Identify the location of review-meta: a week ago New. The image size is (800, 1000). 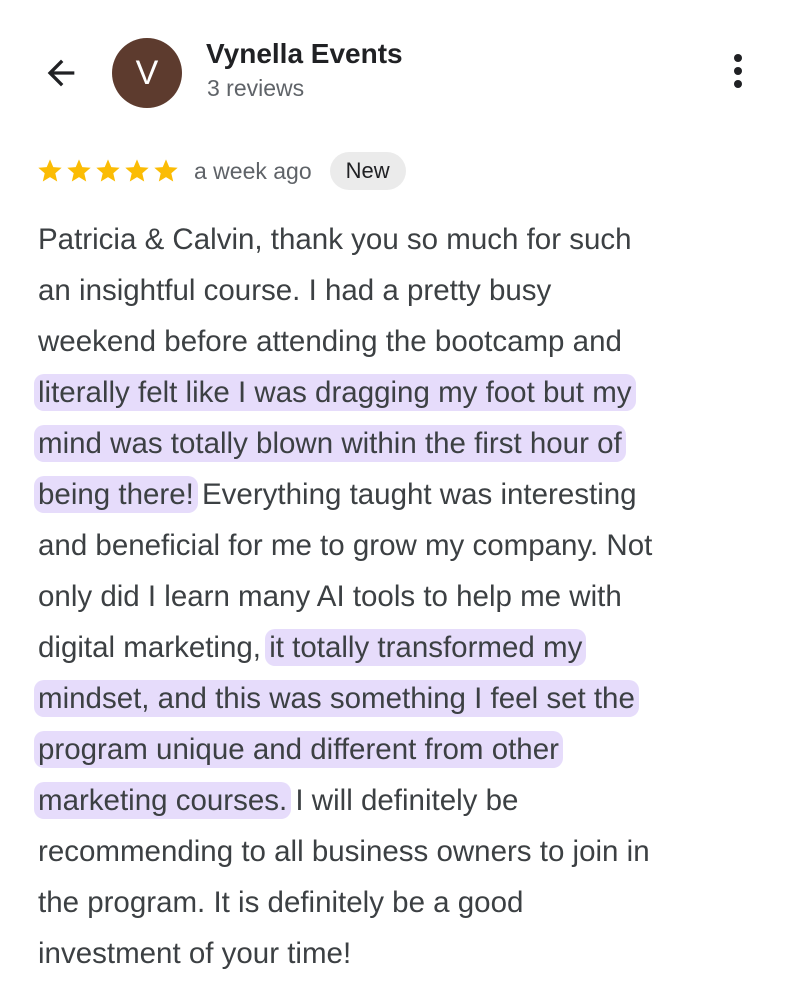
(221, 171).